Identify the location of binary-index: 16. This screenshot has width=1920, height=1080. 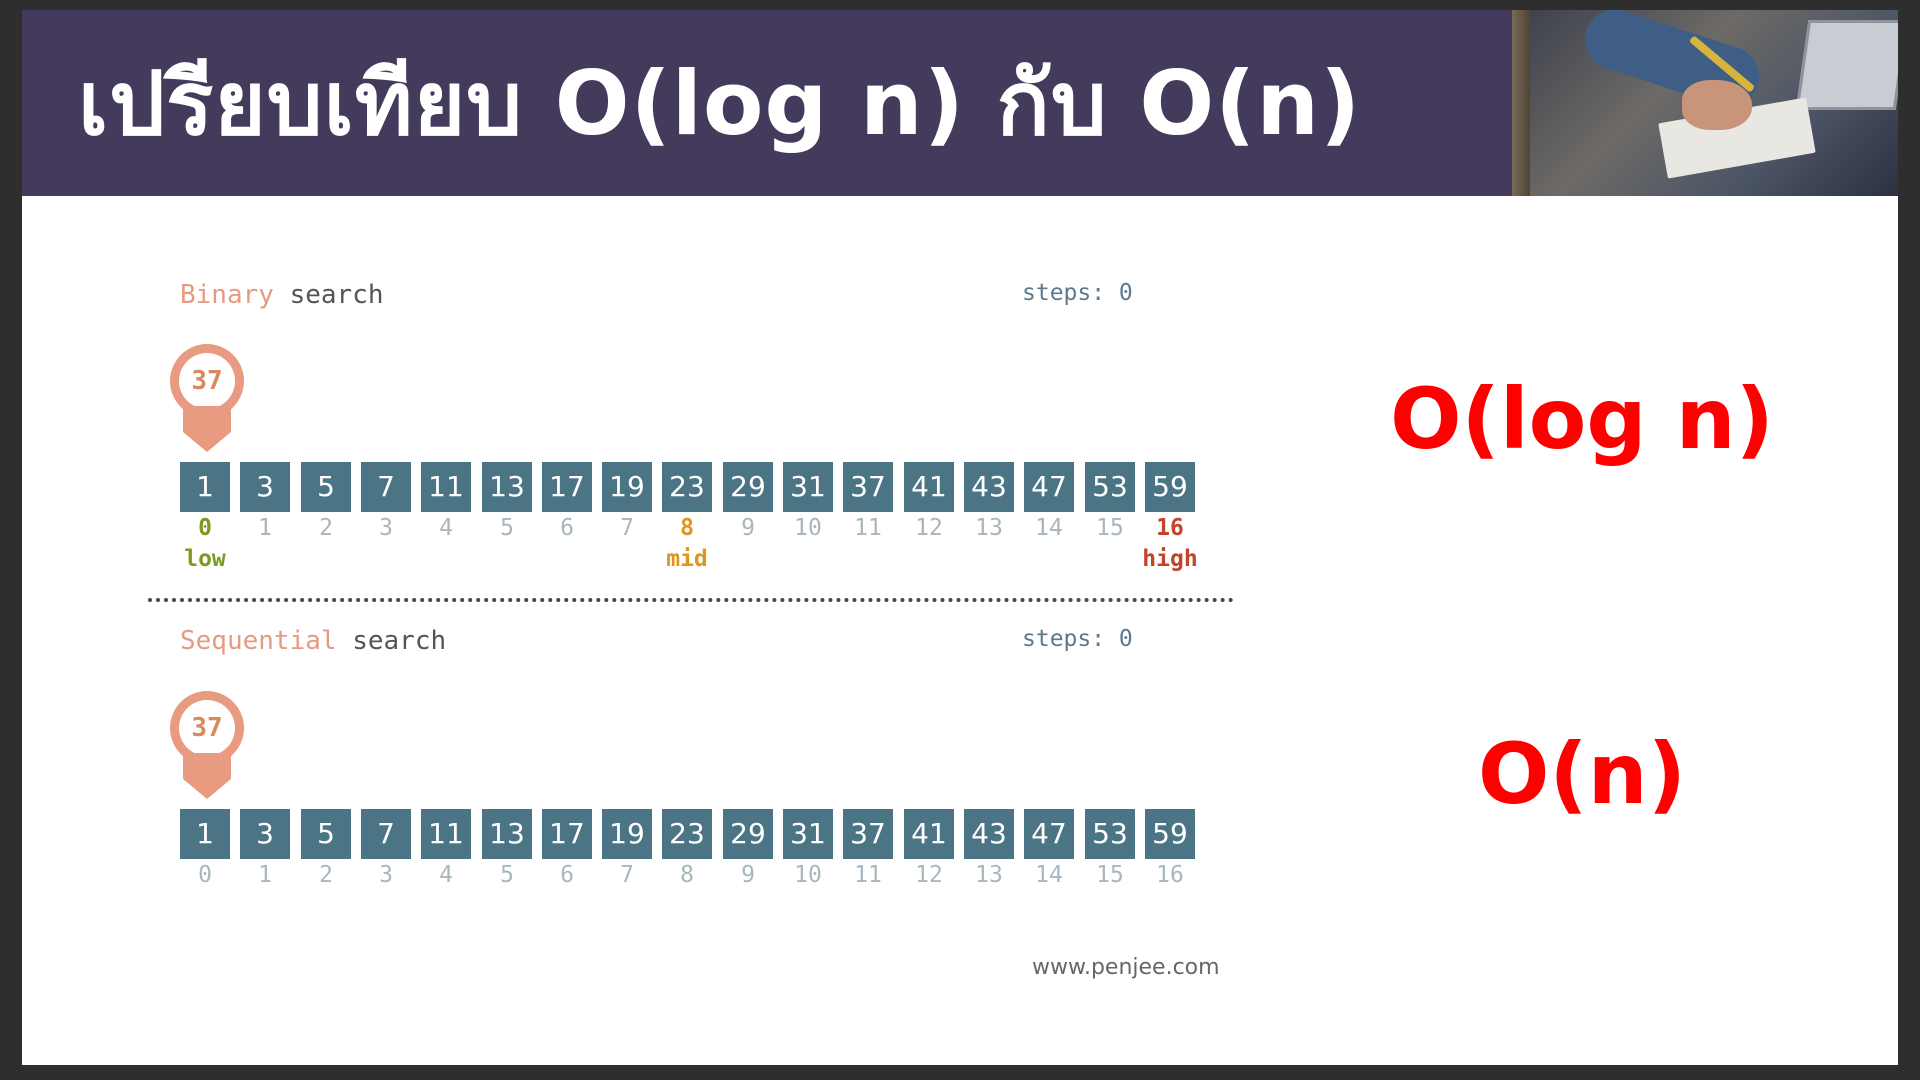
(1170, 528).